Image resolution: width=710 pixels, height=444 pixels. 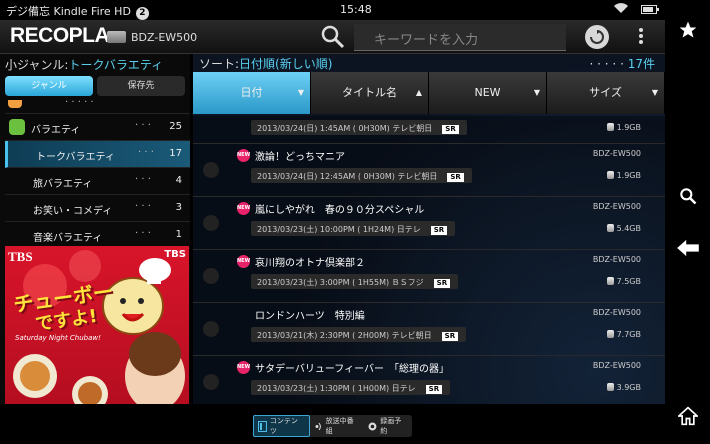 I want to click on tab-storage: 保存先, so click(x=141, y=86).